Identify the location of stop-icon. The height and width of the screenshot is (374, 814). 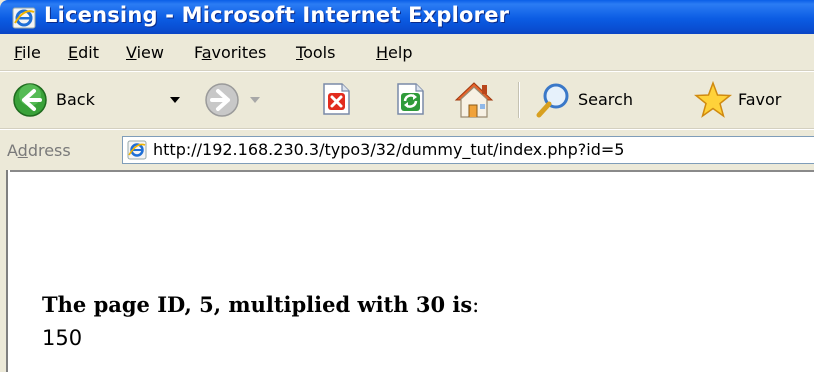
(336, 99).